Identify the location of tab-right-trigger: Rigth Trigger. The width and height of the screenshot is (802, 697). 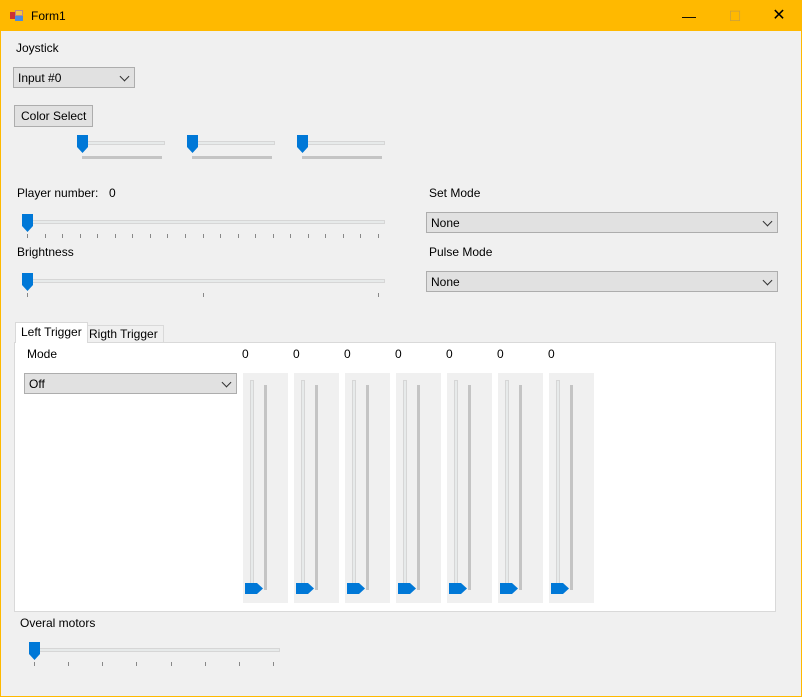
(123, 334).